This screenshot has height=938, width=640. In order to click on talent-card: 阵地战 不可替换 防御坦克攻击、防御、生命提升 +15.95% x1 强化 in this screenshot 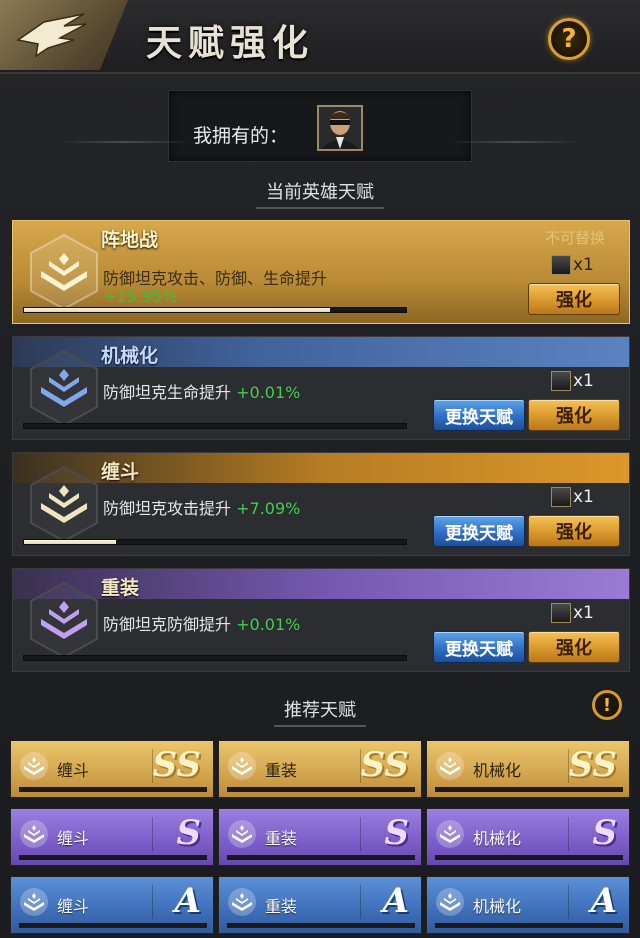, I will do `click(321, 272)`.